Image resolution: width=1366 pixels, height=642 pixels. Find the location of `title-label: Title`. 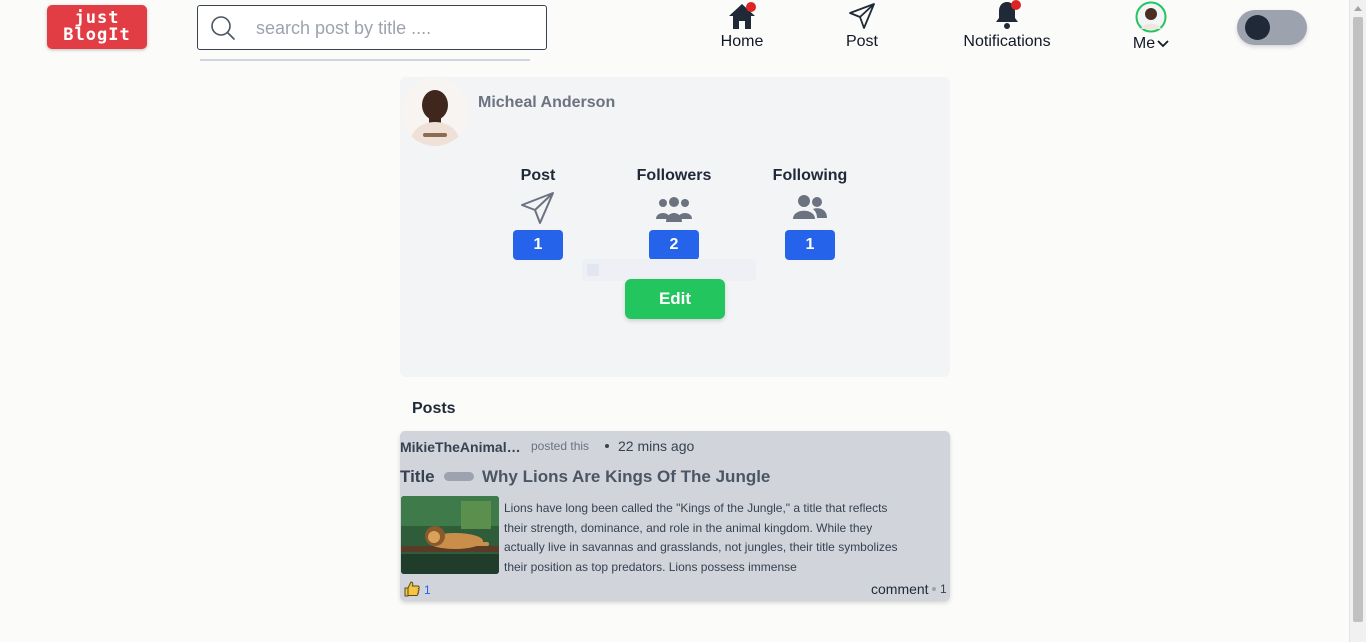

title-label: Title is located at coordinates (417, 476).